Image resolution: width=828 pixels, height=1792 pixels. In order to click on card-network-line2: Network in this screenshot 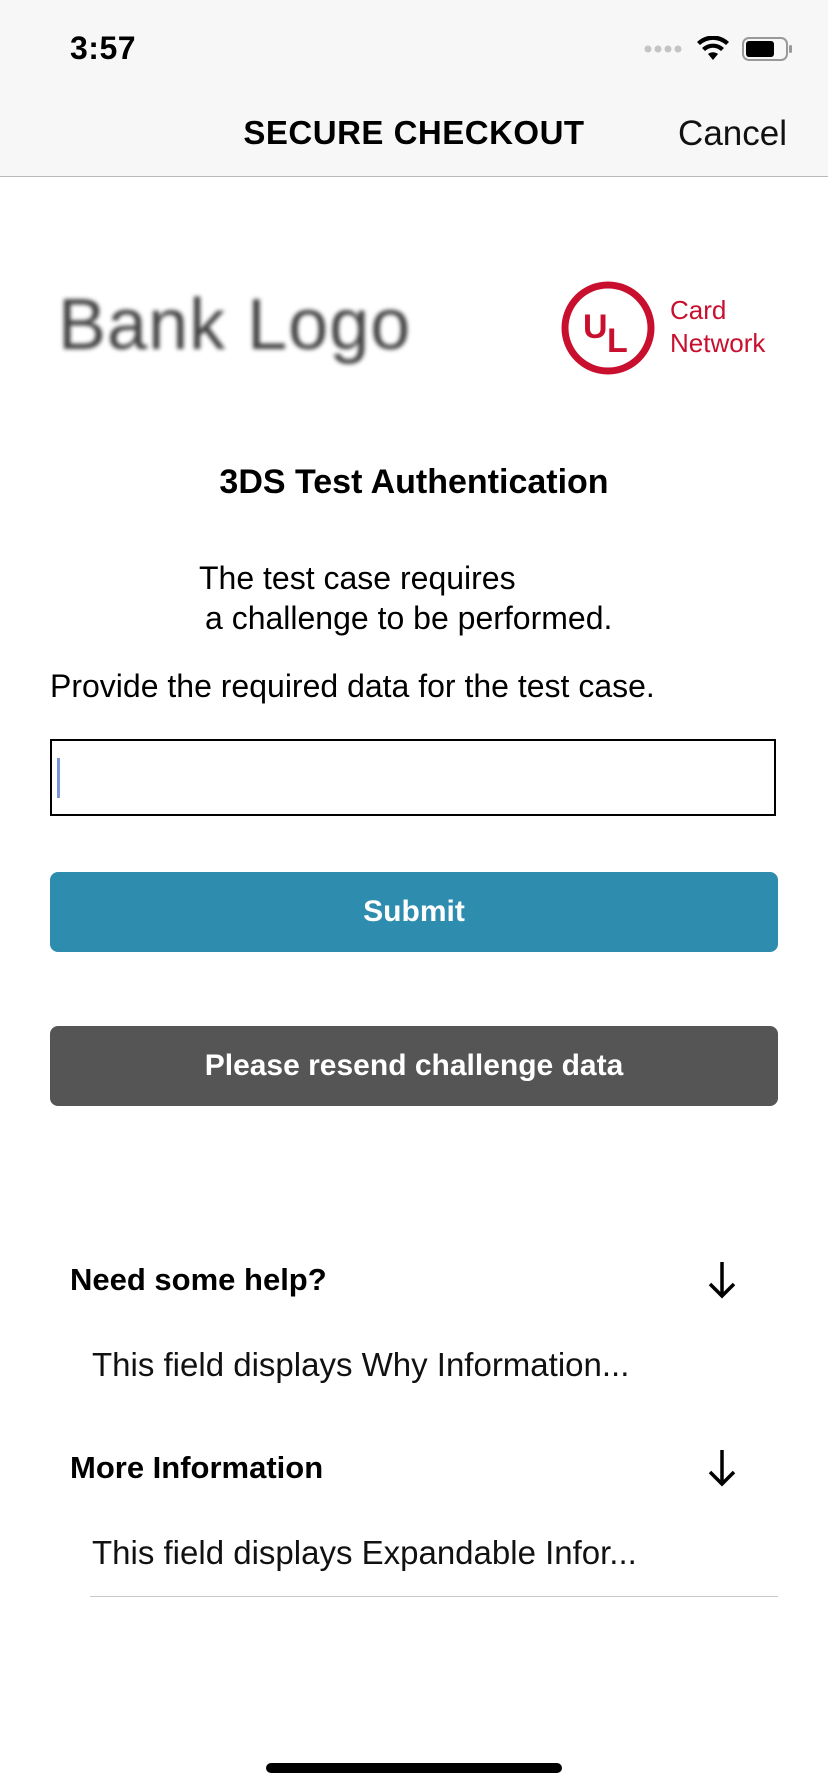, I will do `click(718, 343)`.